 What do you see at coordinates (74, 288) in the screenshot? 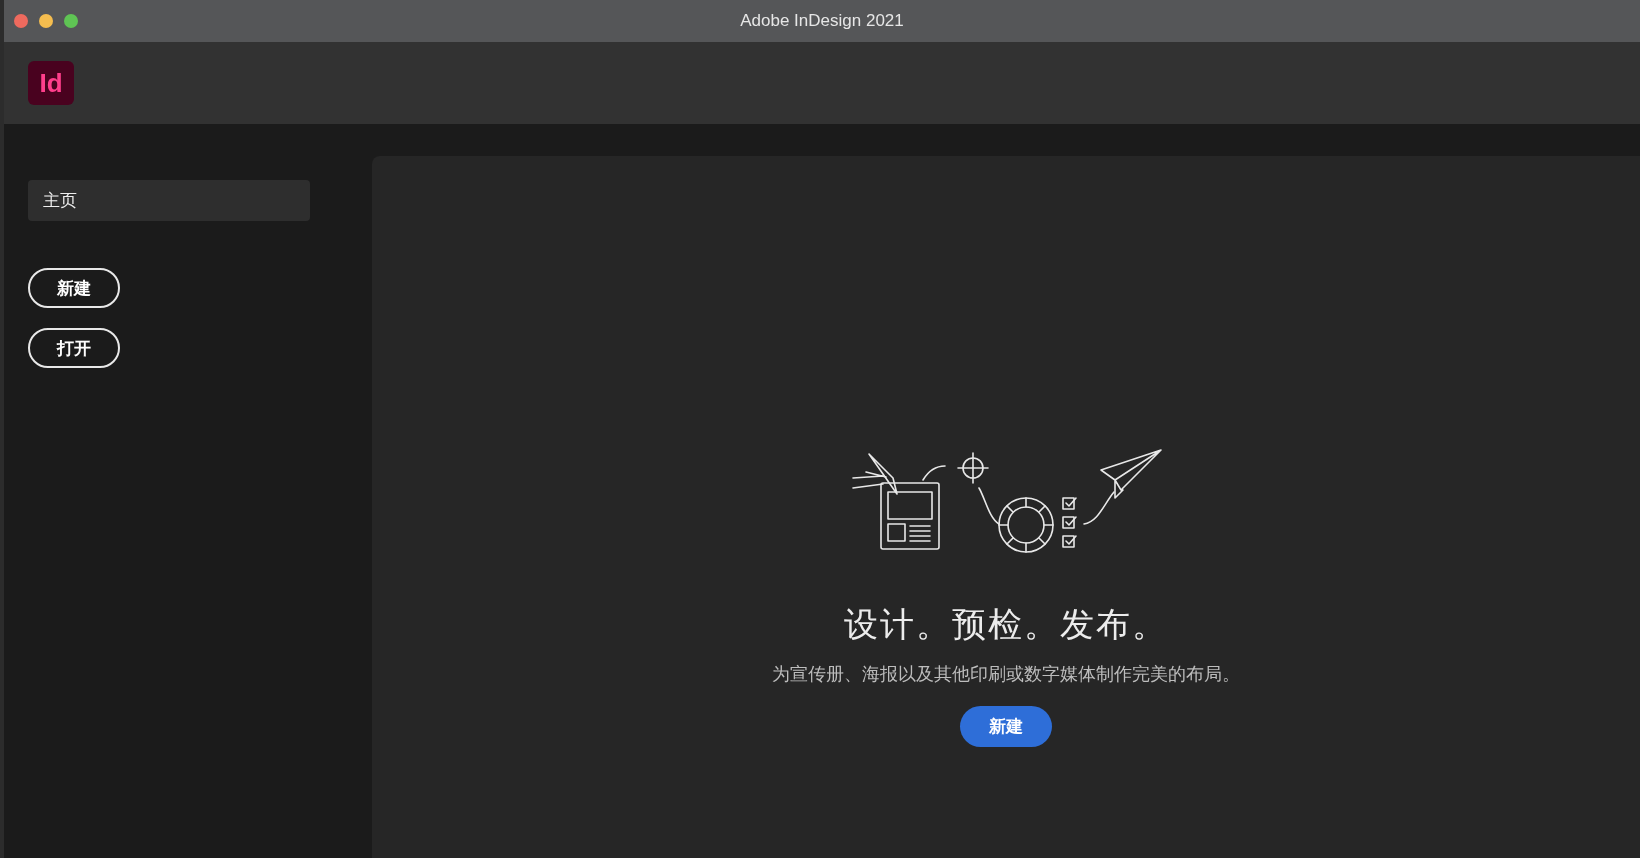
I see `sidebar-button: 新建` at bounding box center [74, 288].